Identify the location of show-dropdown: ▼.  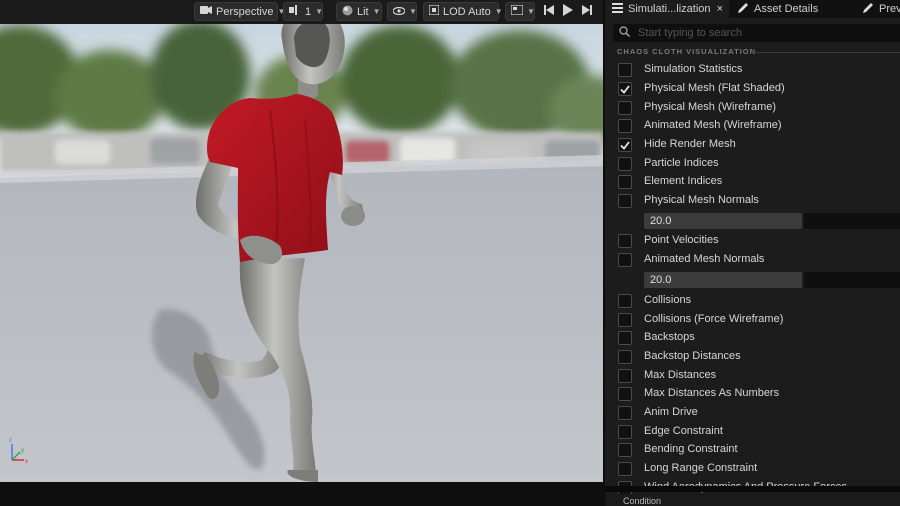
(402, 11).